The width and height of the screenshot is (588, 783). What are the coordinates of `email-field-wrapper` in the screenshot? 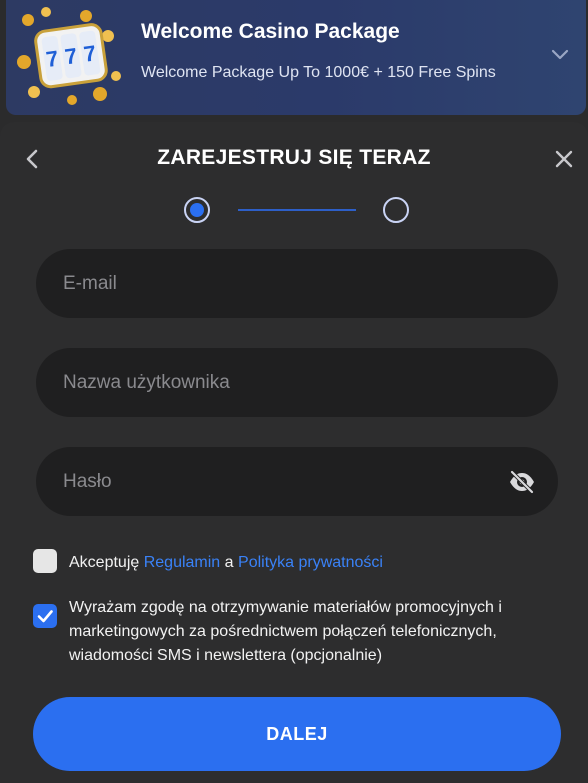 It's located at (297, 283).